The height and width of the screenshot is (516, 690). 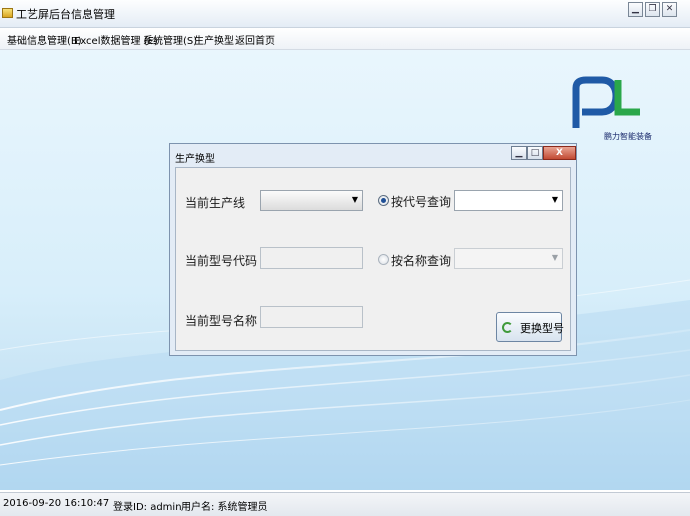 What do you see at coordinates (215, 203) in the screenshot?
I see `label-current-line: 当前生产线` at bounding box center [215, 203].